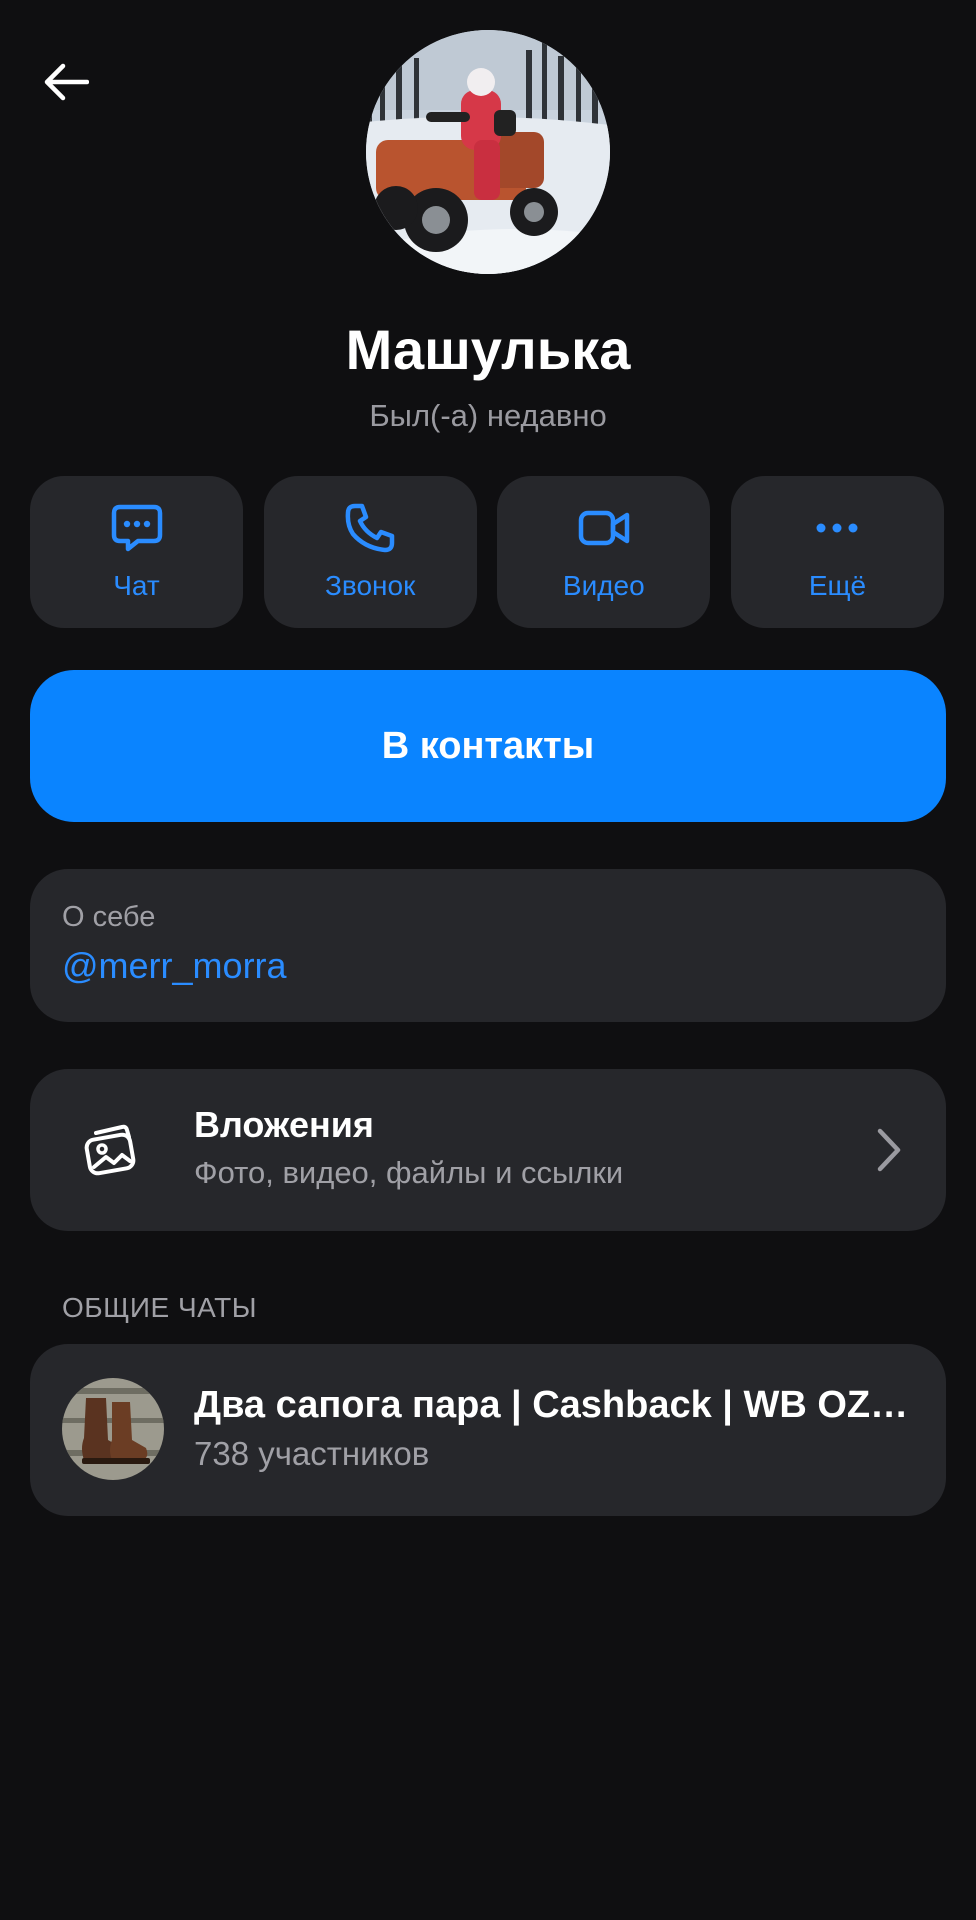  I want to click on arrow-left-icon, so click(66, 82).